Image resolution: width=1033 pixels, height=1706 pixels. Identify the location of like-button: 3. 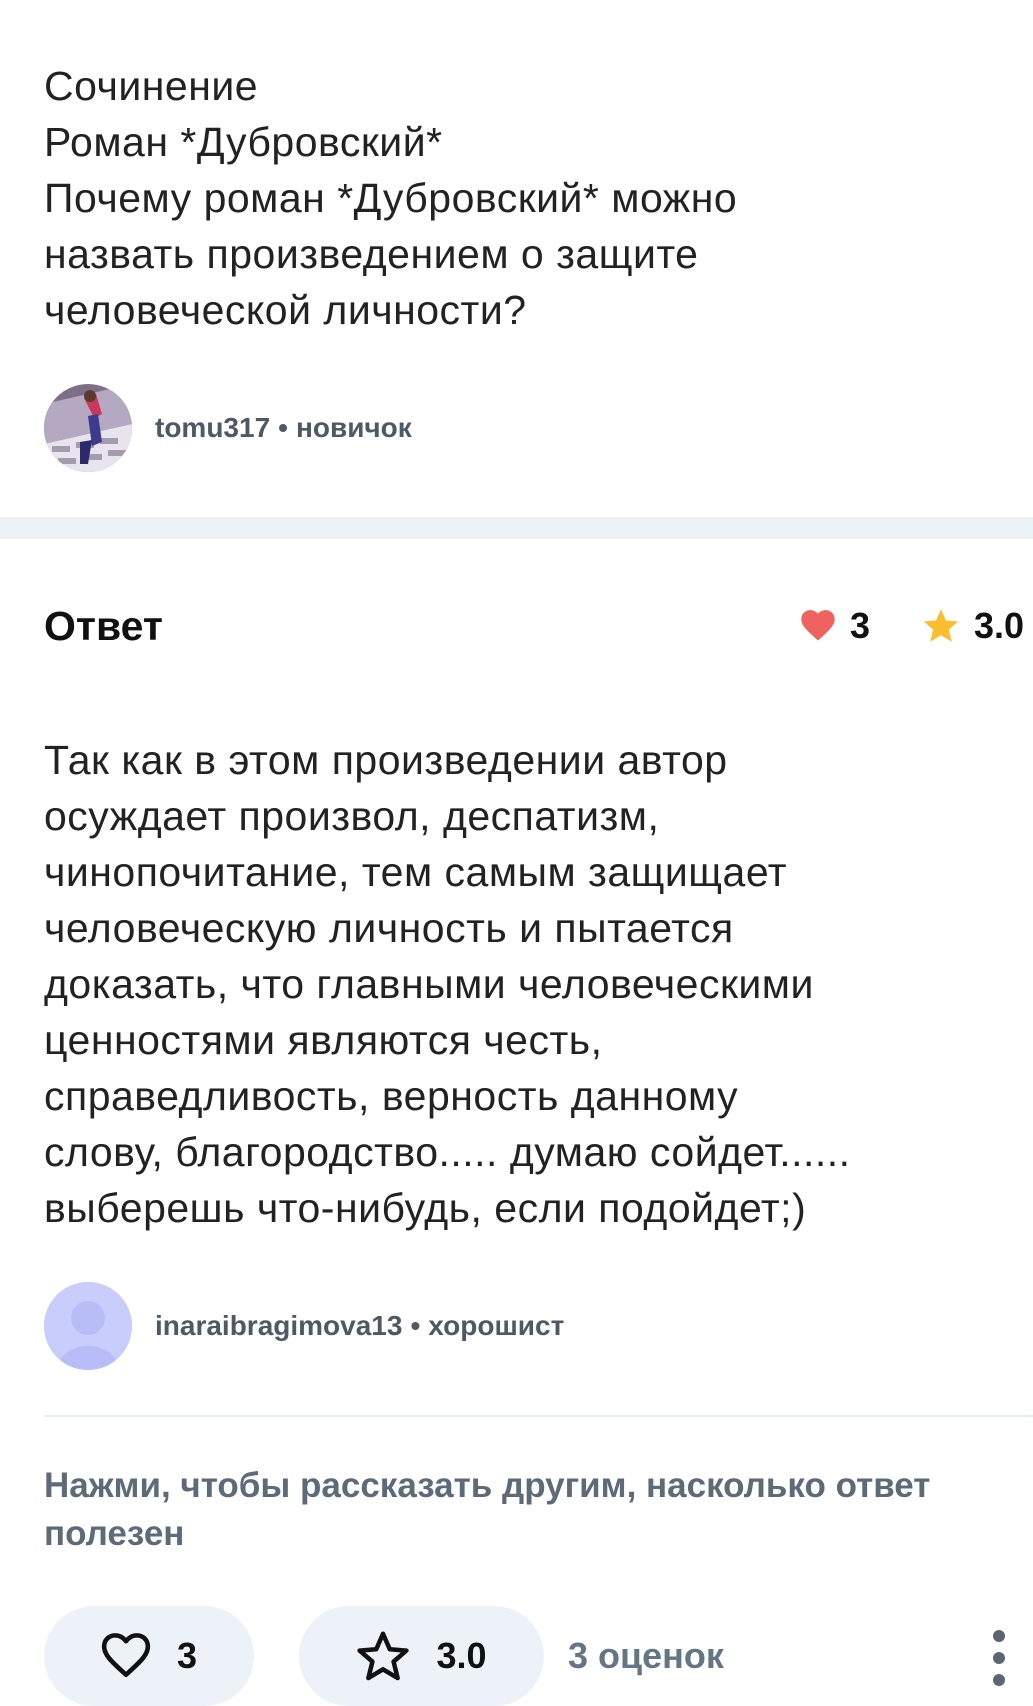
(149, 1656).